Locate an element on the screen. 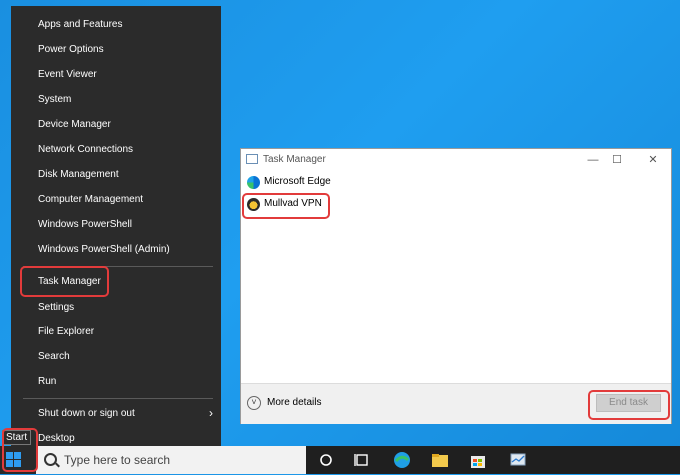 The width and height of the screenshot is (680, 475). chevron-down-icon: ˅ is located at coordinates (254, 403).